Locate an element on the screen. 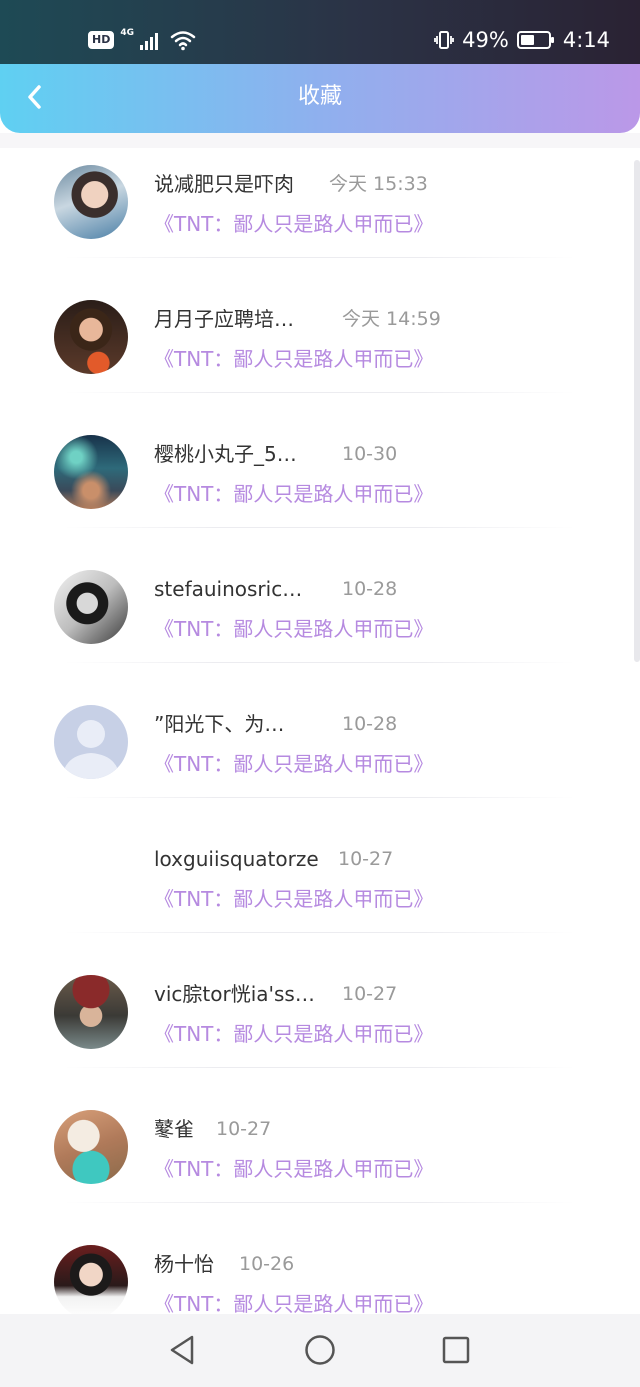 The width and height of the screenshot is (640, 1387). timestamp: 10-26 is located at coordinates (267, 1264).